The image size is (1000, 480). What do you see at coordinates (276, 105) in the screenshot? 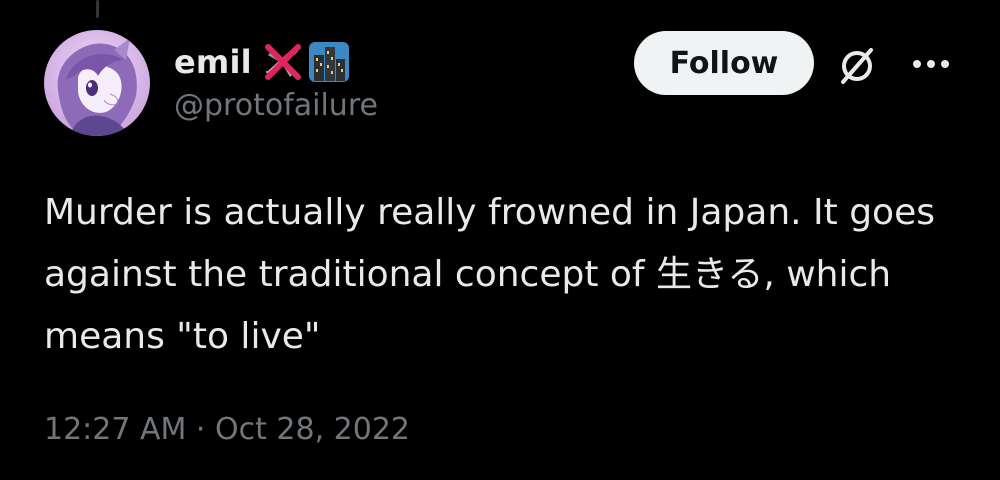
I see `author-handle: @protofailure` at bounding box center [276, 105].